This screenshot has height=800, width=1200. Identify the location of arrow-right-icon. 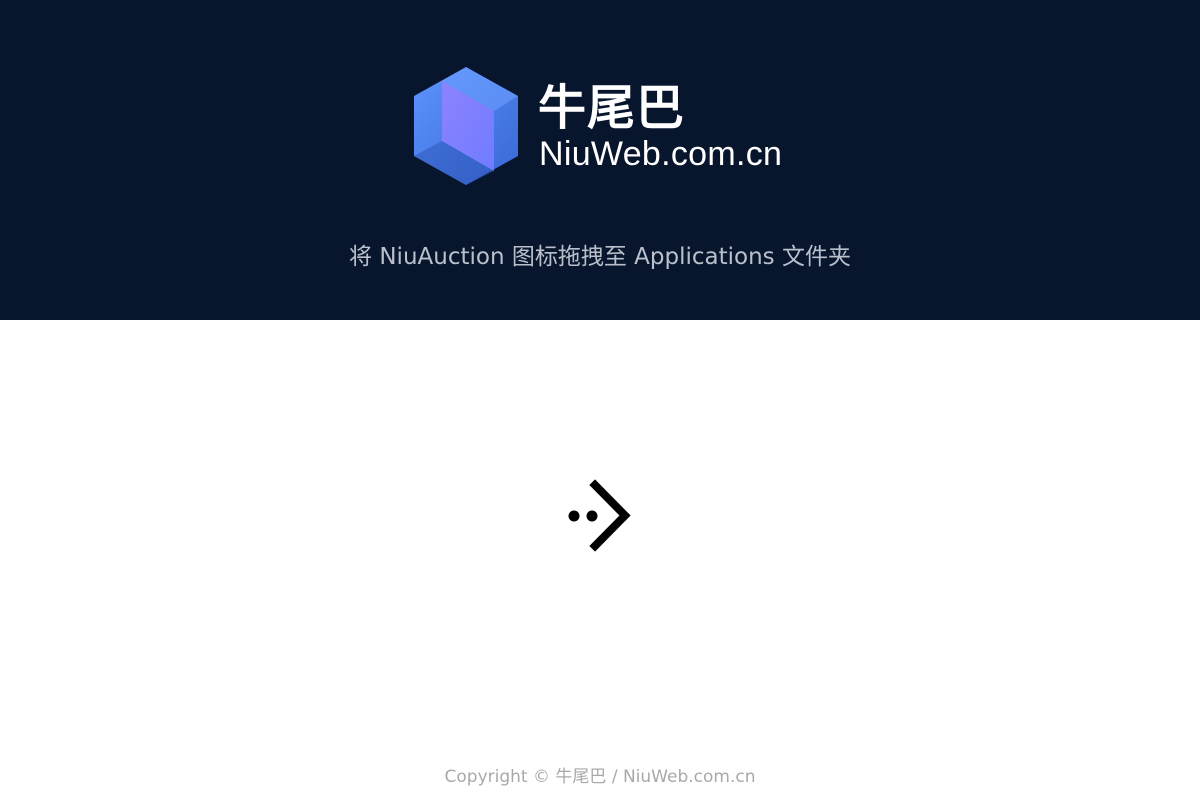
(599, 515).